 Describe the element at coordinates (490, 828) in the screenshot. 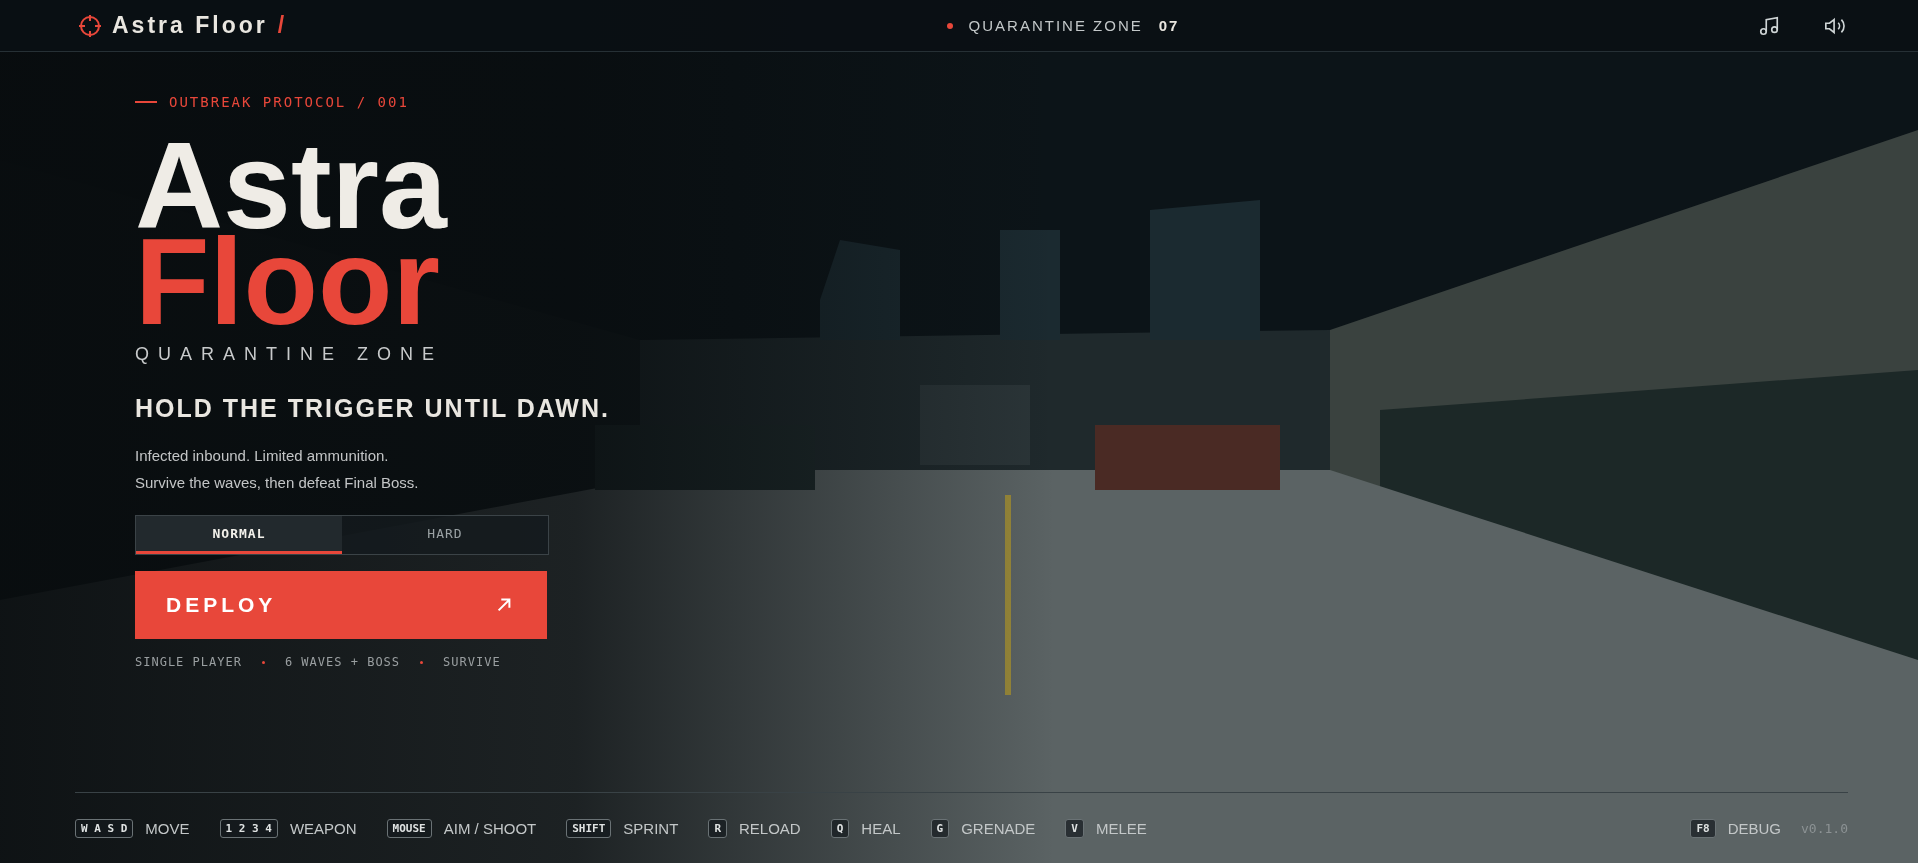

I see `control-label: AIM / SHOOT` at that location.